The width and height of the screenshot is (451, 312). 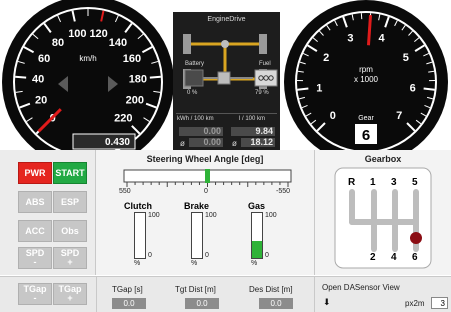 What do you see at coordinates (196, 206) in the screenshot?
I see `brake-label: Brake` at bounding box center [196, 206].